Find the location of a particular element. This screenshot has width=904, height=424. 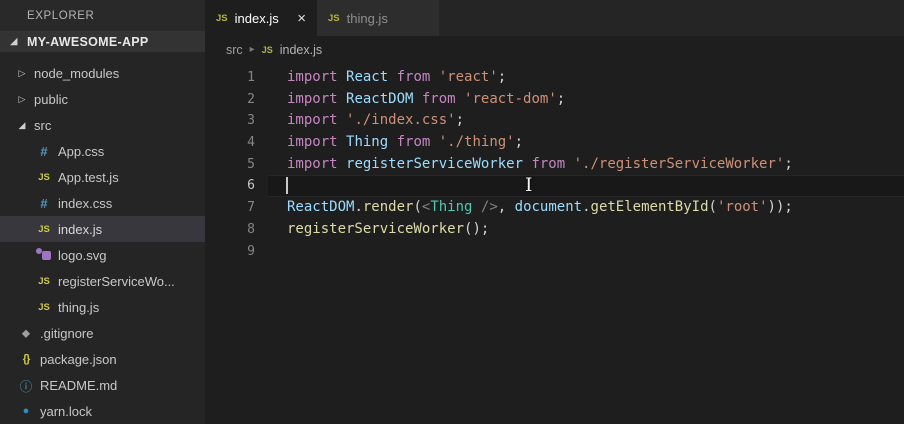

tree-item-label: App.css is located at coordinates (81, 151).